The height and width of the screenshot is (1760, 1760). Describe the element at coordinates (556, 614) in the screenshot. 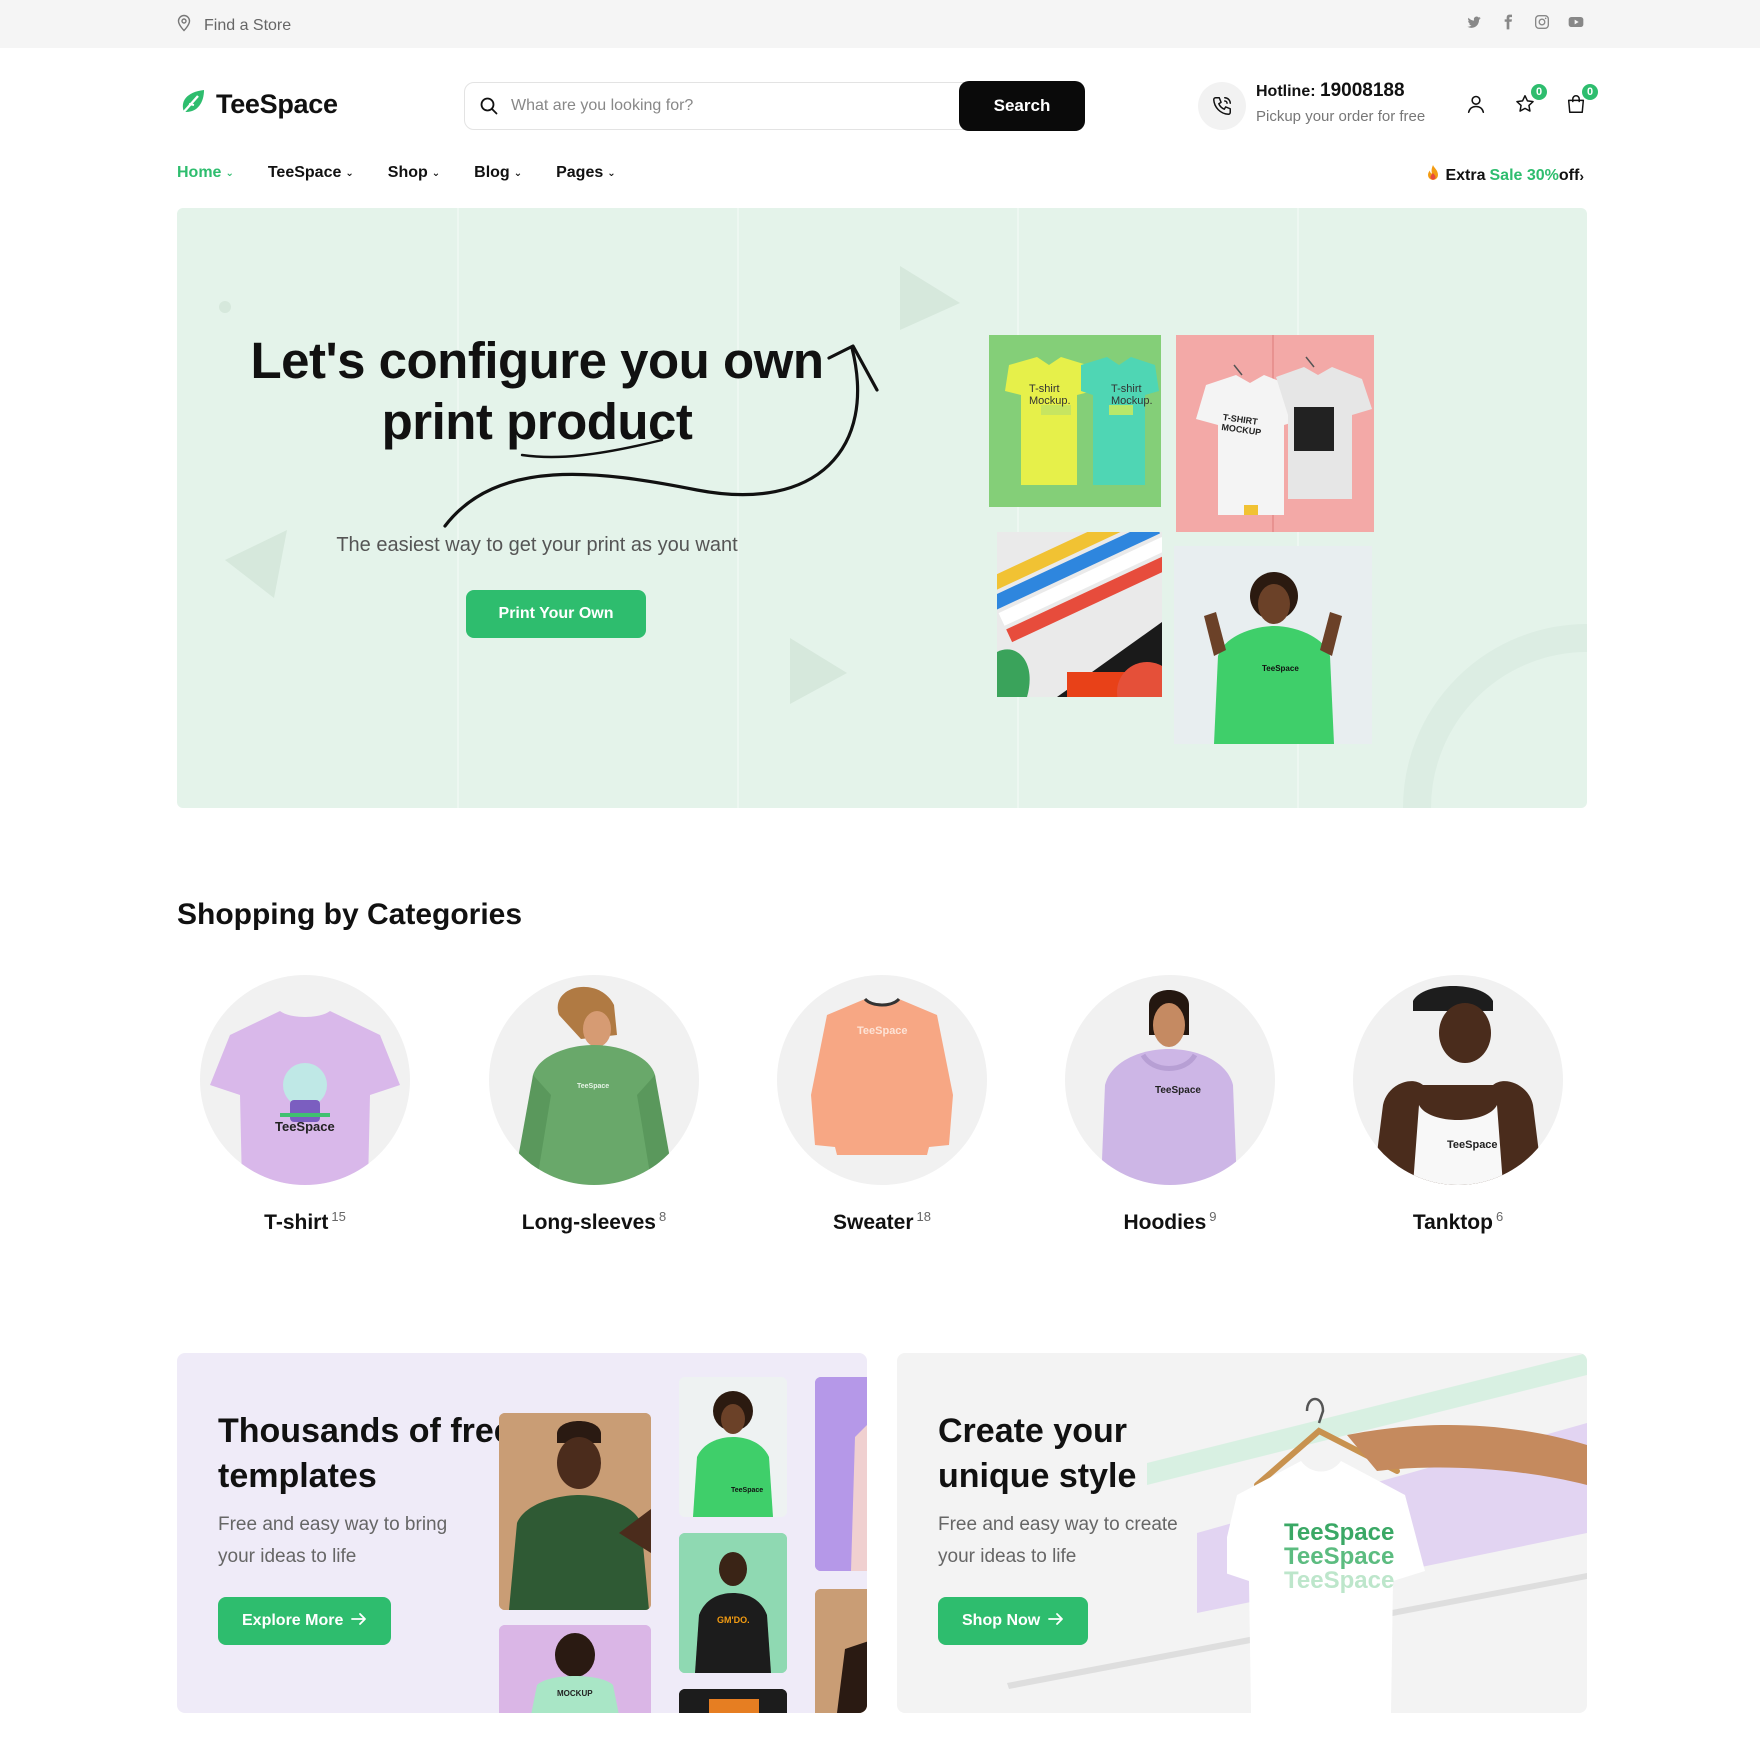

I see `print-your-own-button: Print Your Own` at that location.